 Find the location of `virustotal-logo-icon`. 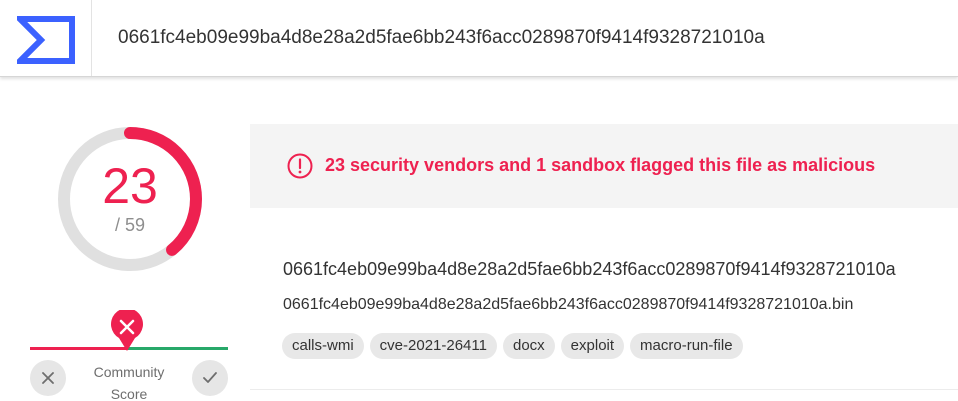

virustotal-logo-icon is located at coordinates (46, 40).